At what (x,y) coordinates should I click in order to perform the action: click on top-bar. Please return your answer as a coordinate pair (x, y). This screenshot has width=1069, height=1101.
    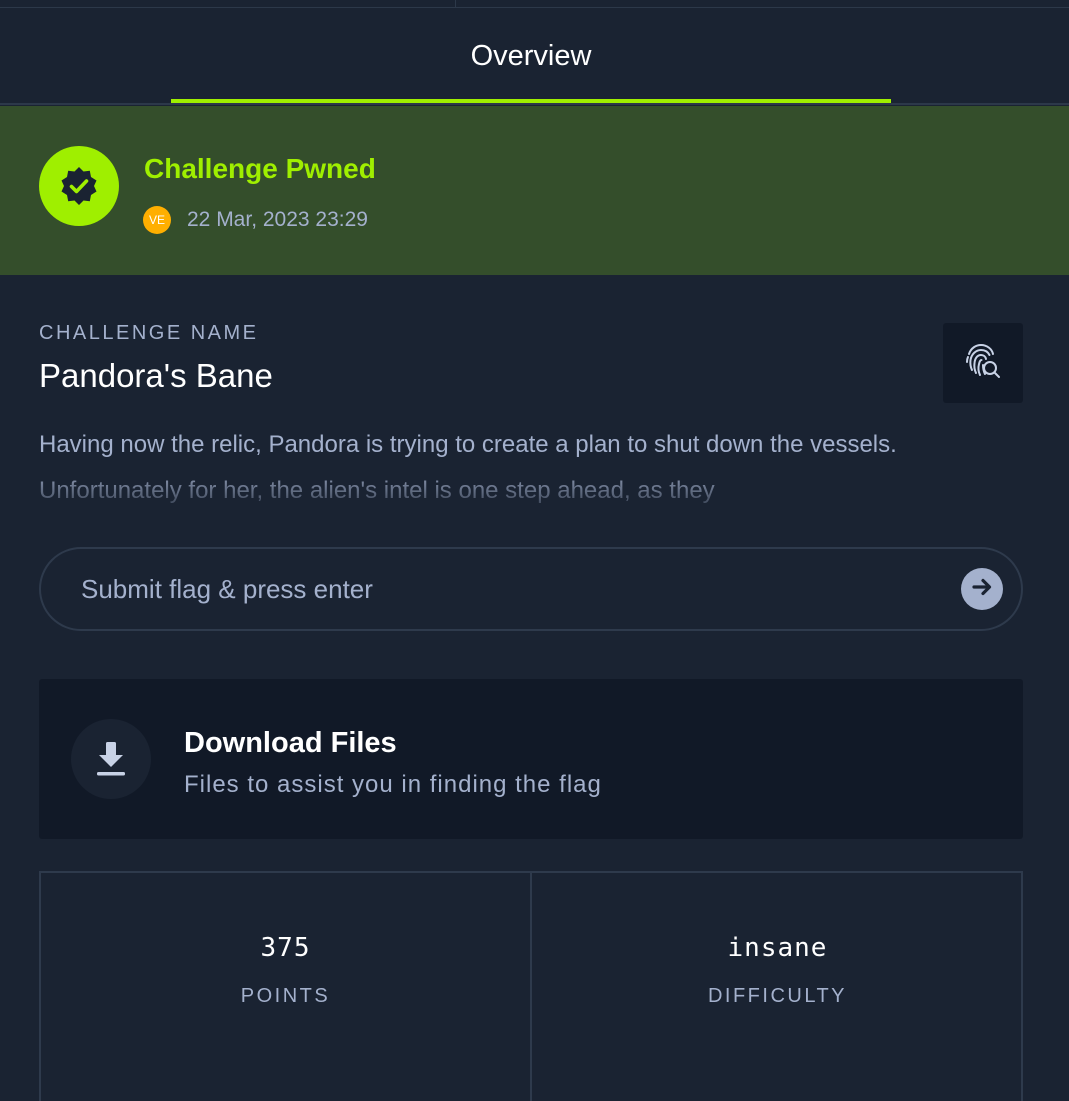
    Looking at the image, I should click on (534, 4).